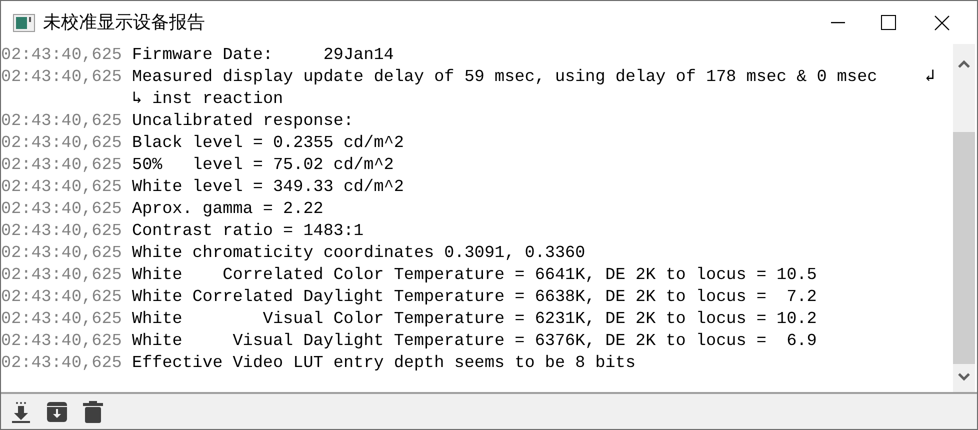  Describe the element at coordinates (24, 23) in the screenshot. I see `app-icon` at that location.